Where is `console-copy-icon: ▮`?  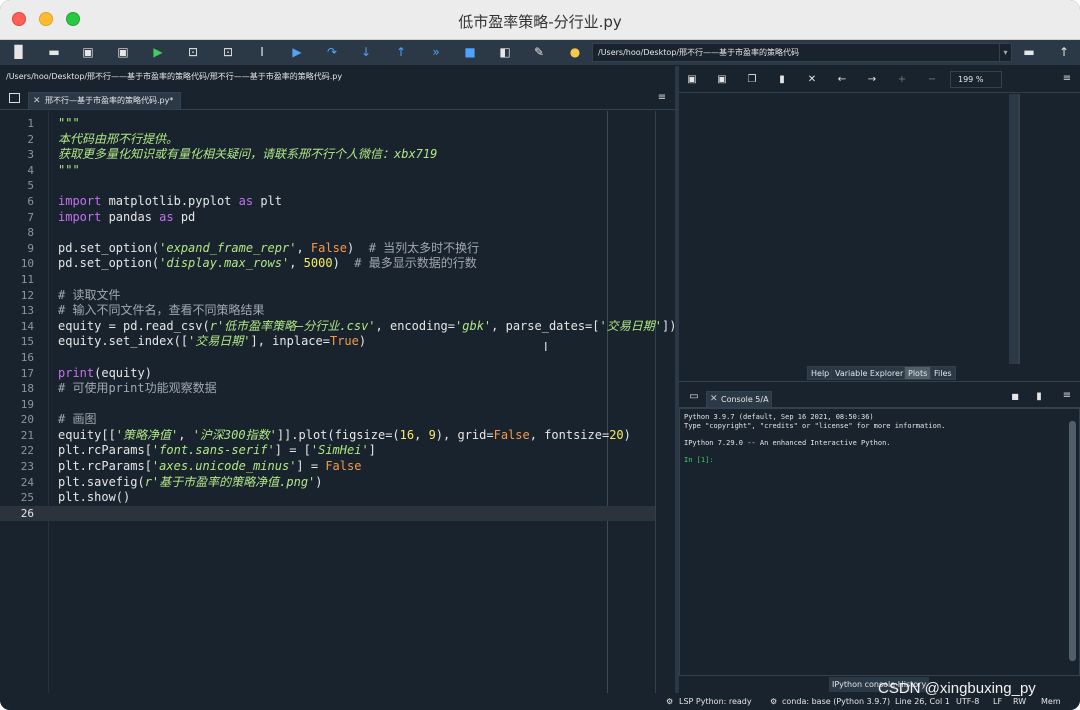 console-copy-icon: ▮ is located at coordinates (1039, 396).